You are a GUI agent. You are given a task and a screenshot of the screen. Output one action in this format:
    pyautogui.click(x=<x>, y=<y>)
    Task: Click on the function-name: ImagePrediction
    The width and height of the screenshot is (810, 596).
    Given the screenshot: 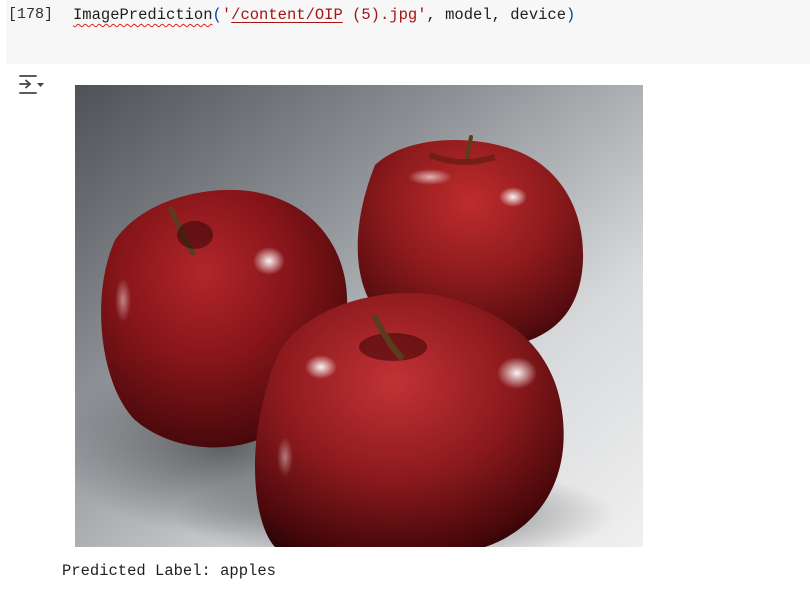 What is the action you would take?
    pyautogui.click(x=143, y=15)
    